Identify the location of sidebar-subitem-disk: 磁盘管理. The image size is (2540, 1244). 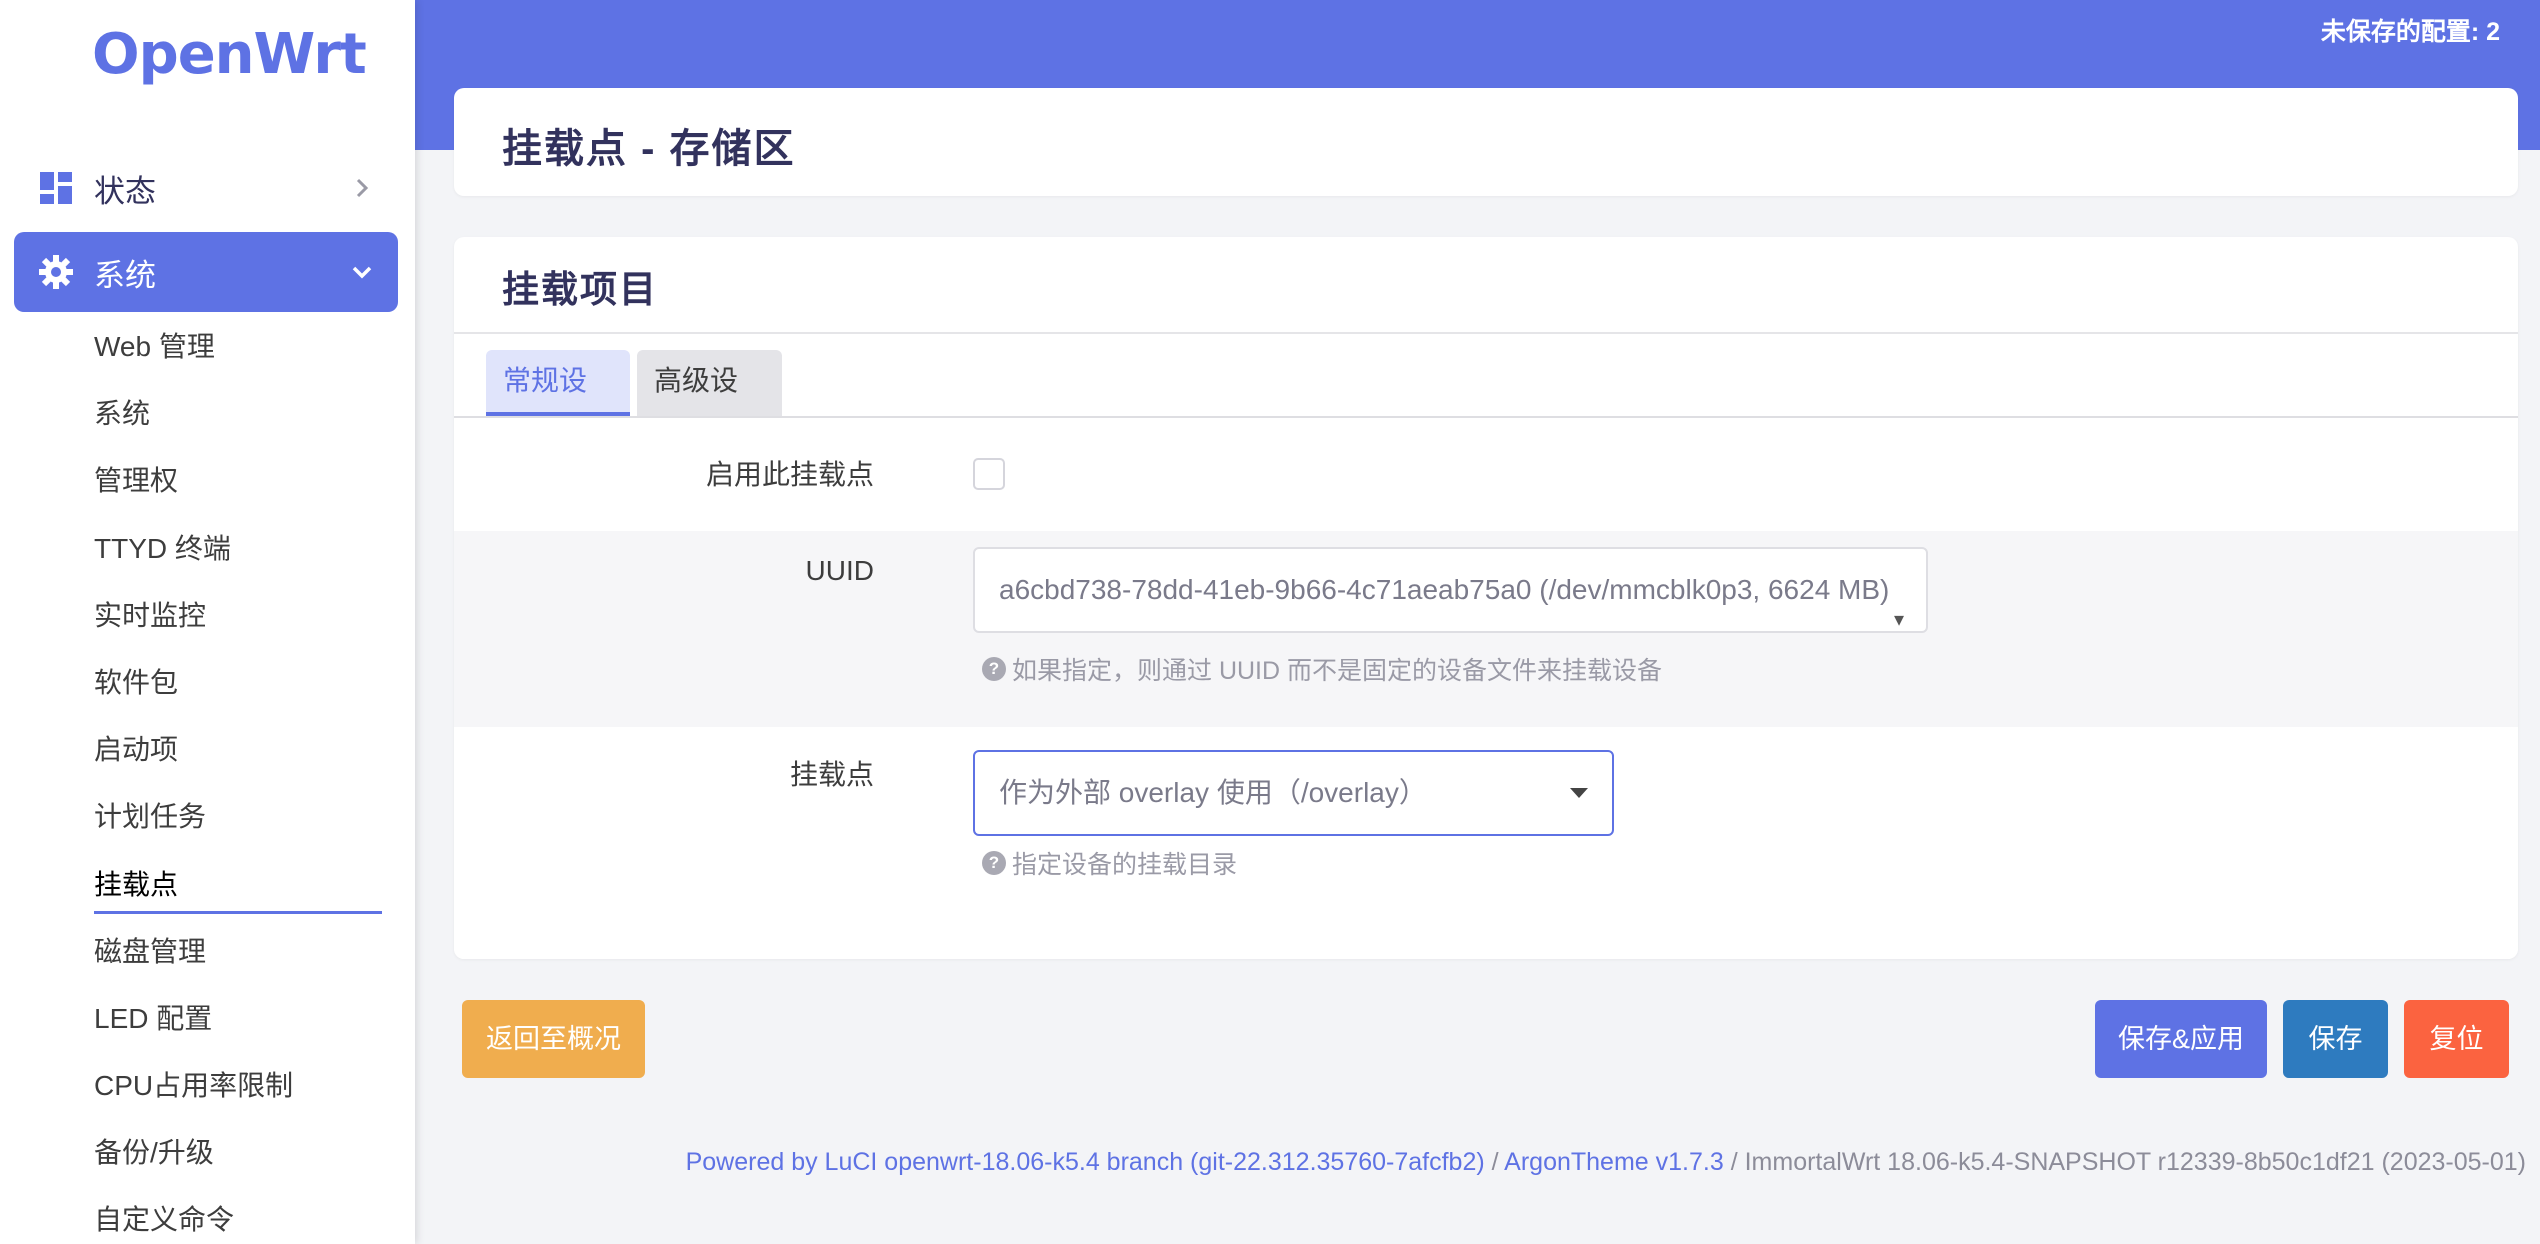
(239, 960).